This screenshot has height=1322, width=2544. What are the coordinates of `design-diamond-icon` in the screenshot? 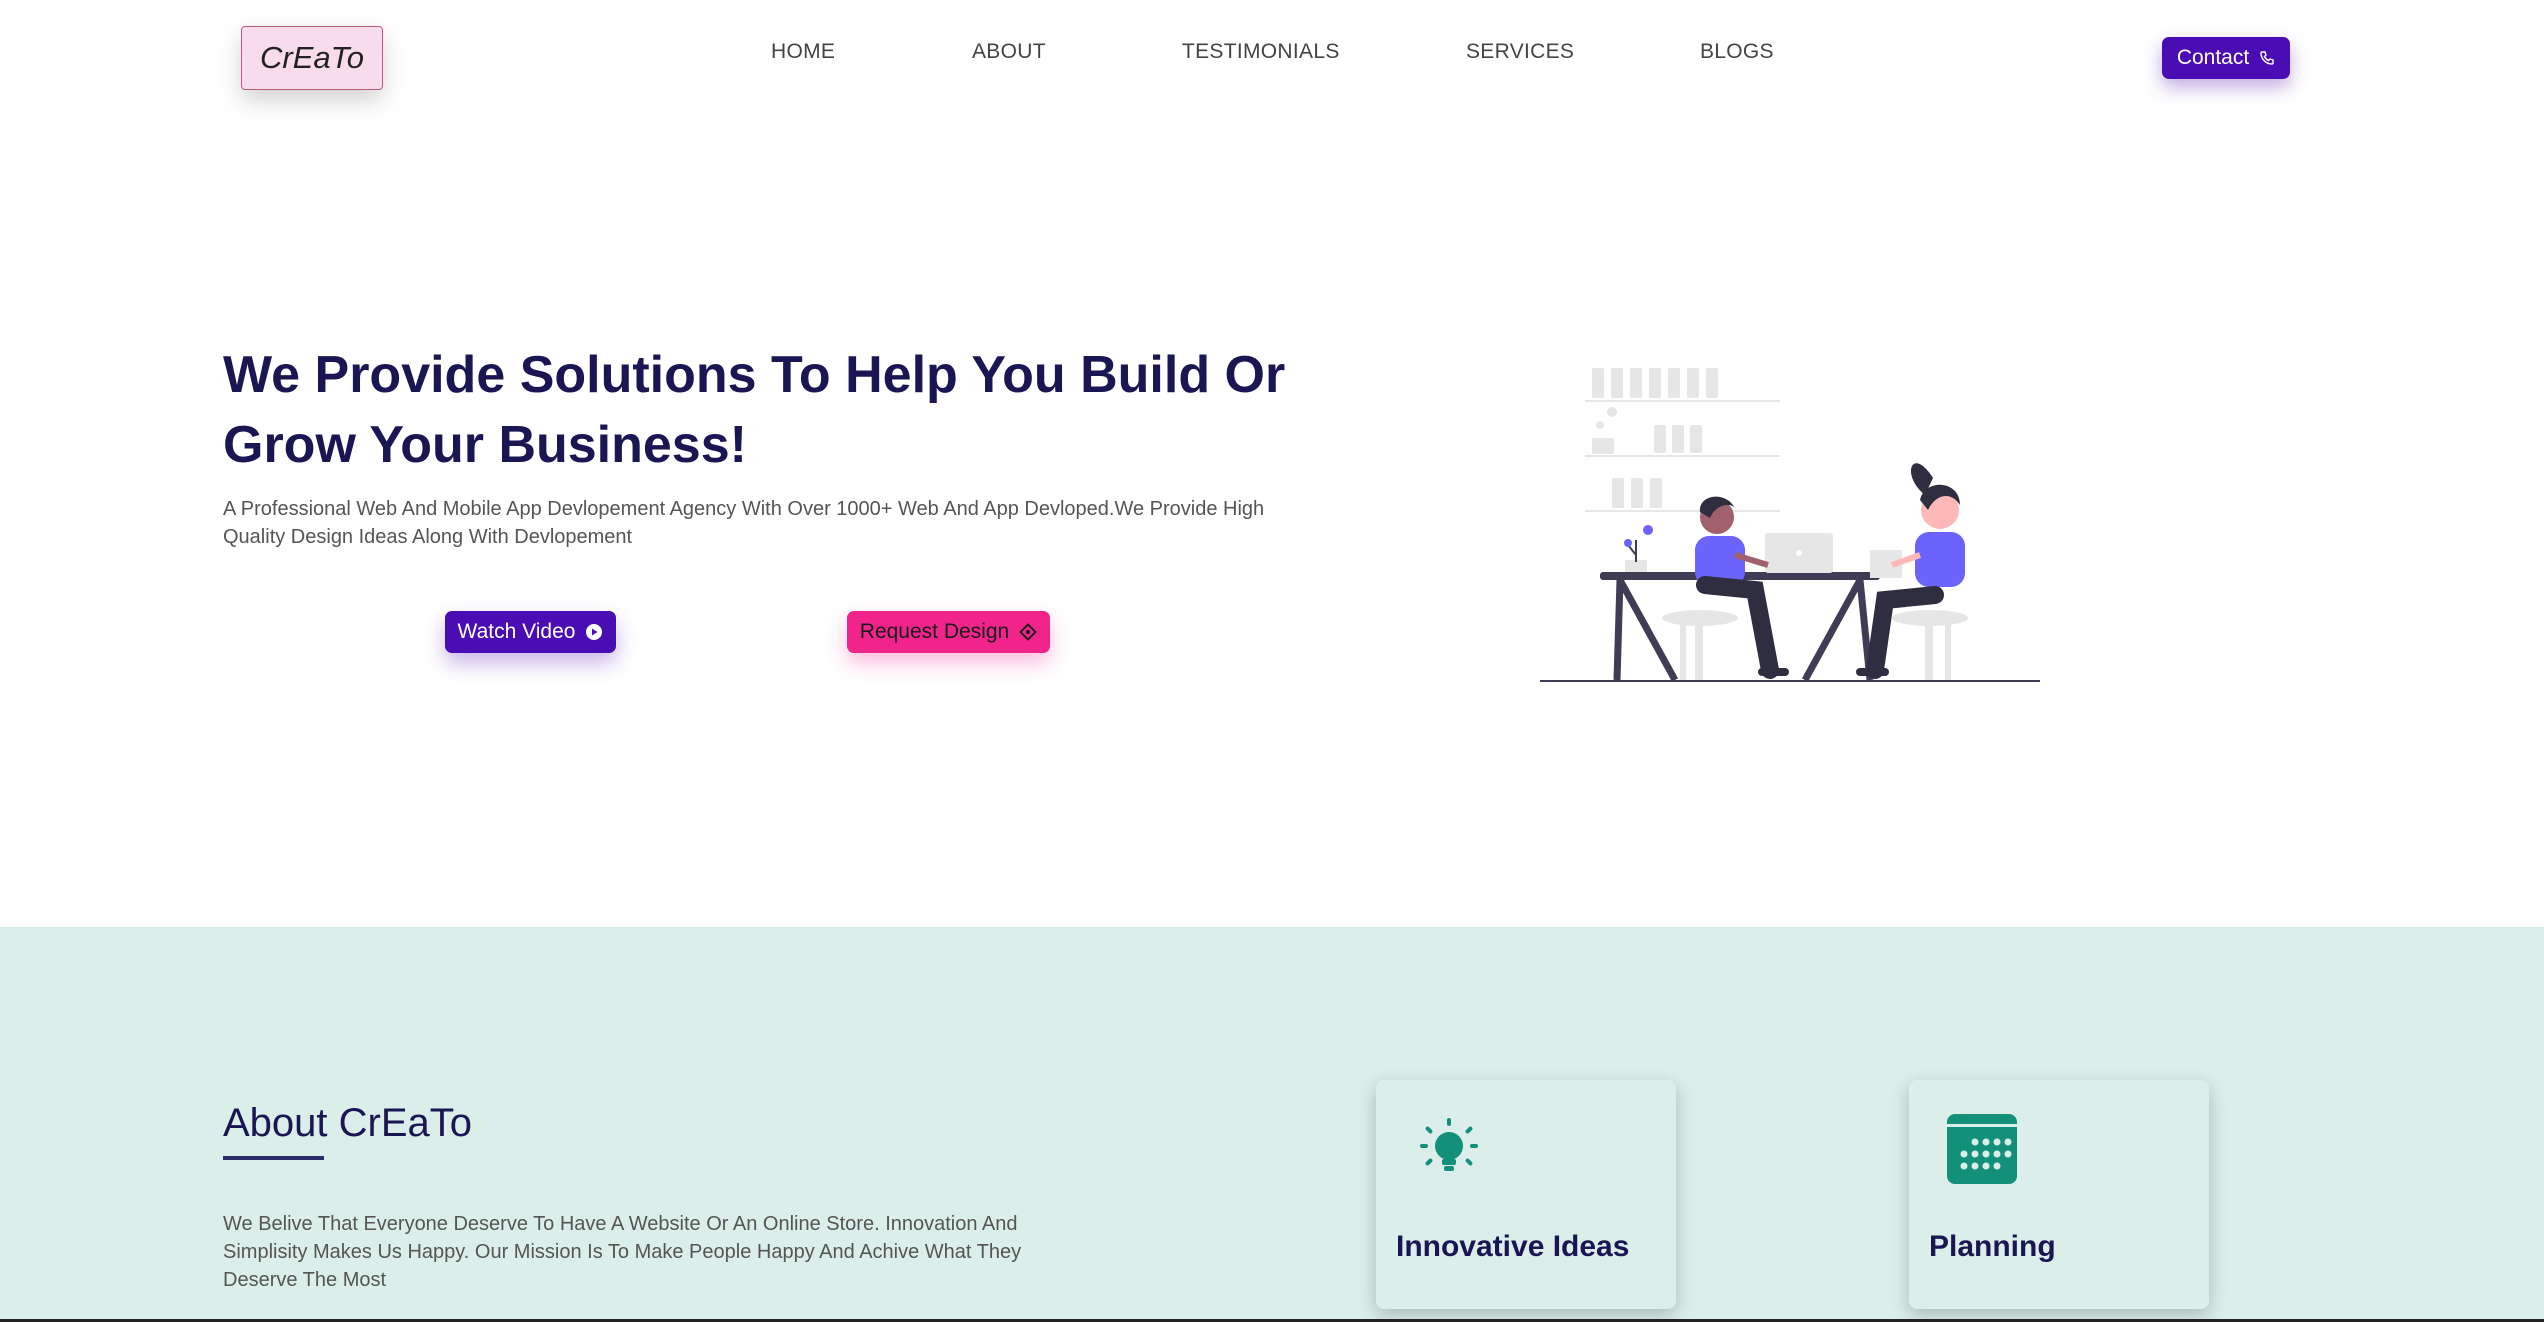 It's located at (1028, 632).